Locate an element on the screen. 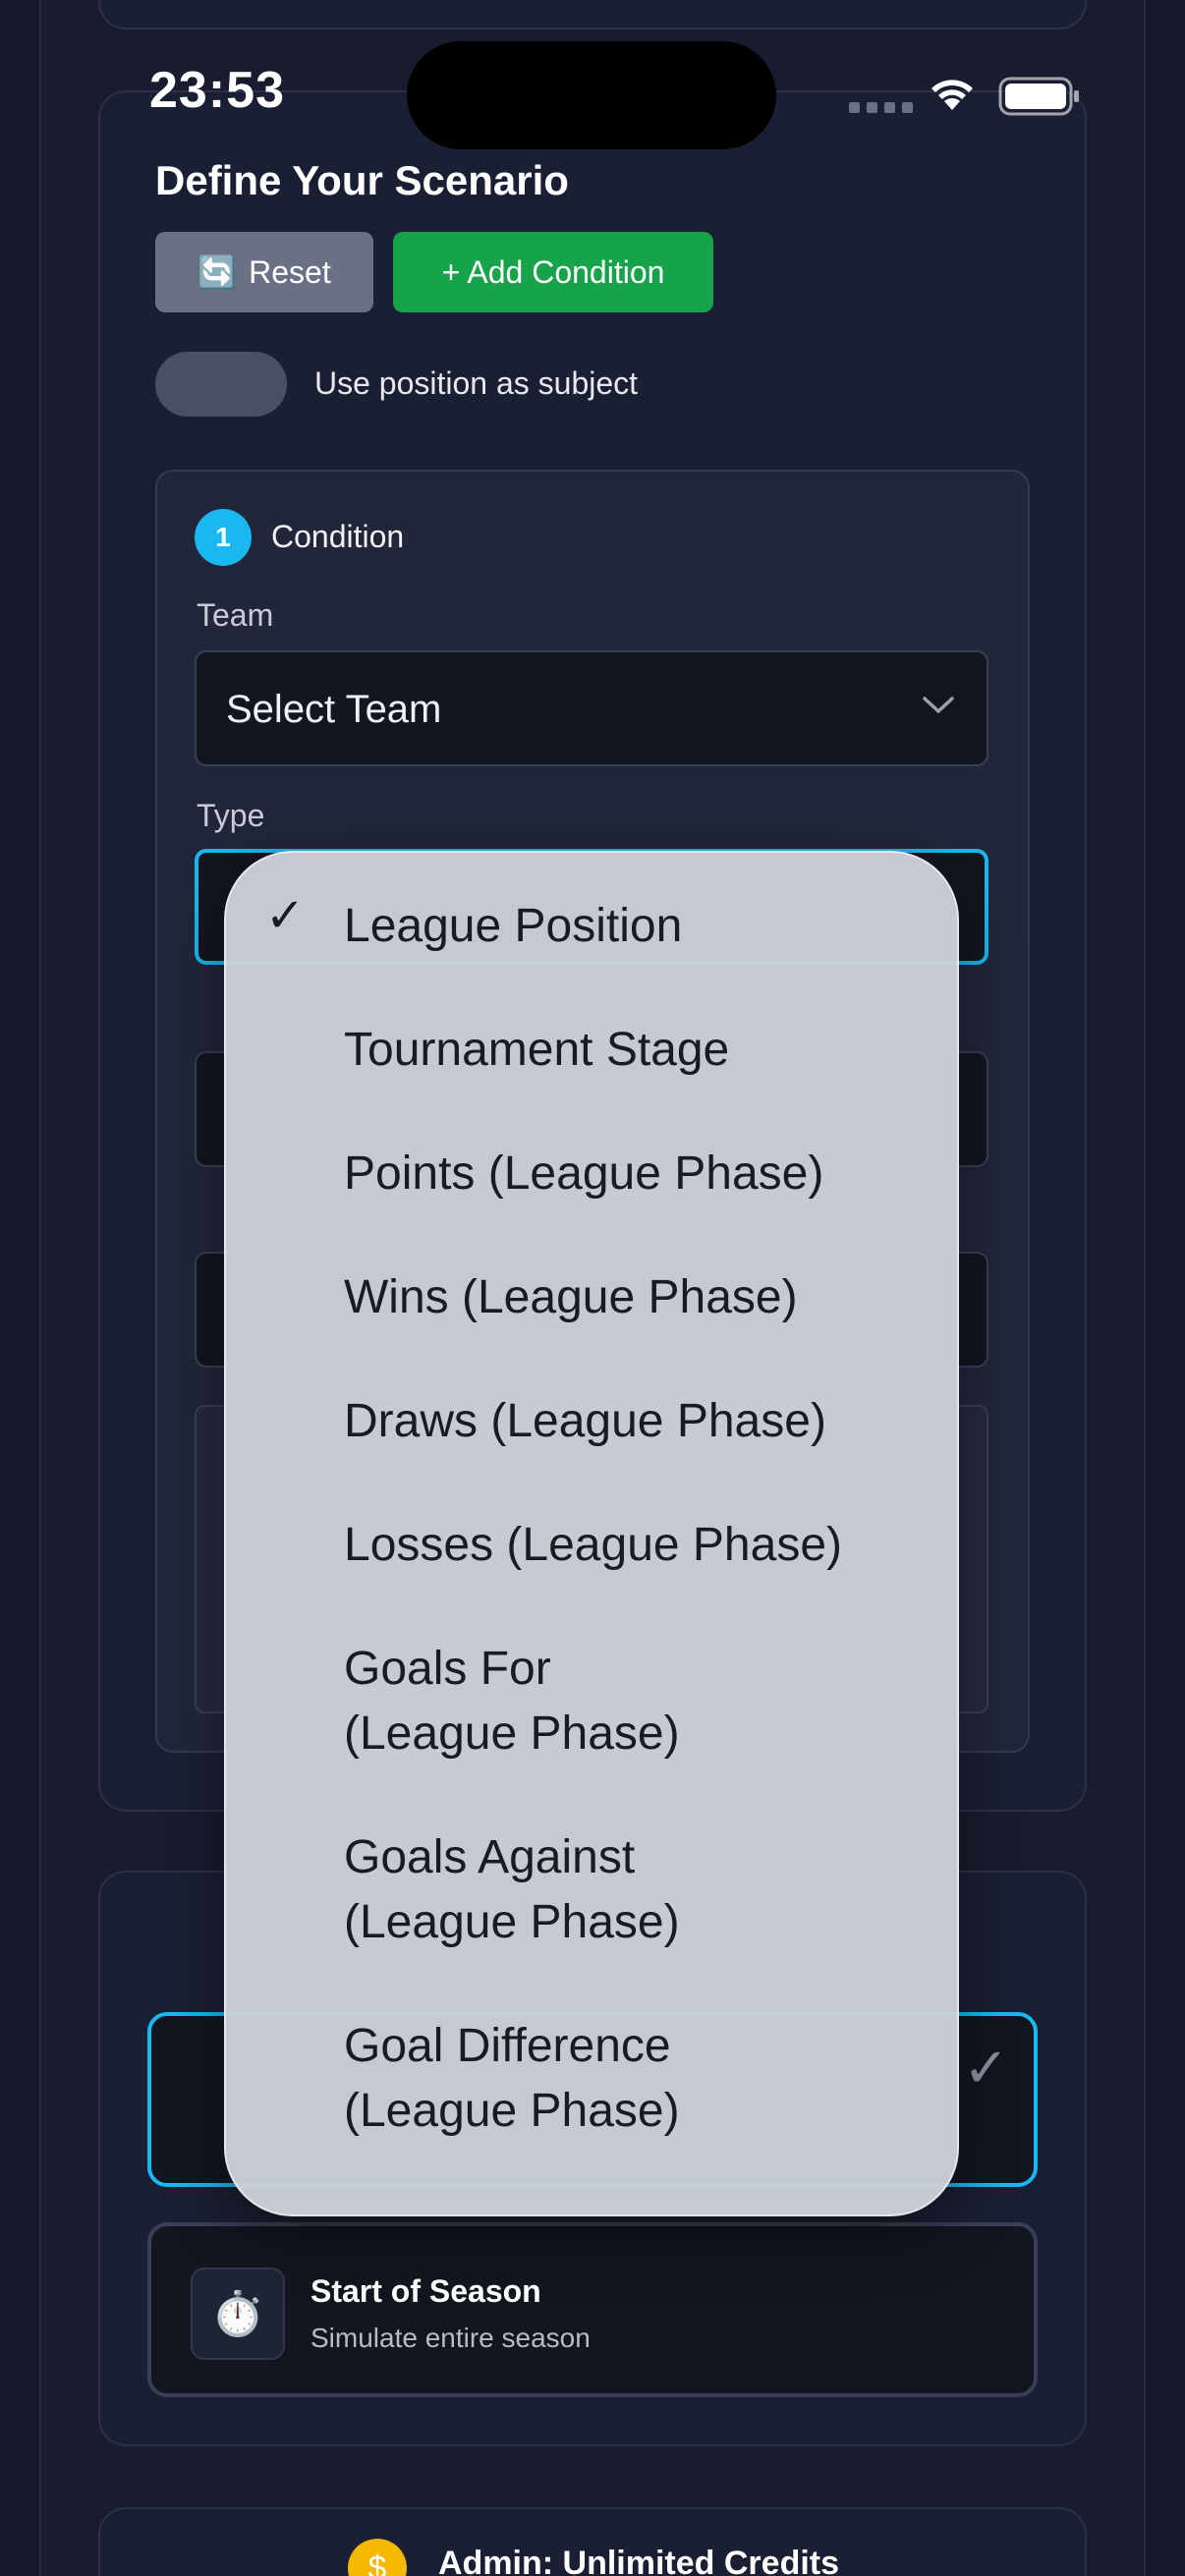  menu-item-tournament-stage: Tournament Stage is located at coordinates (639, 1050).